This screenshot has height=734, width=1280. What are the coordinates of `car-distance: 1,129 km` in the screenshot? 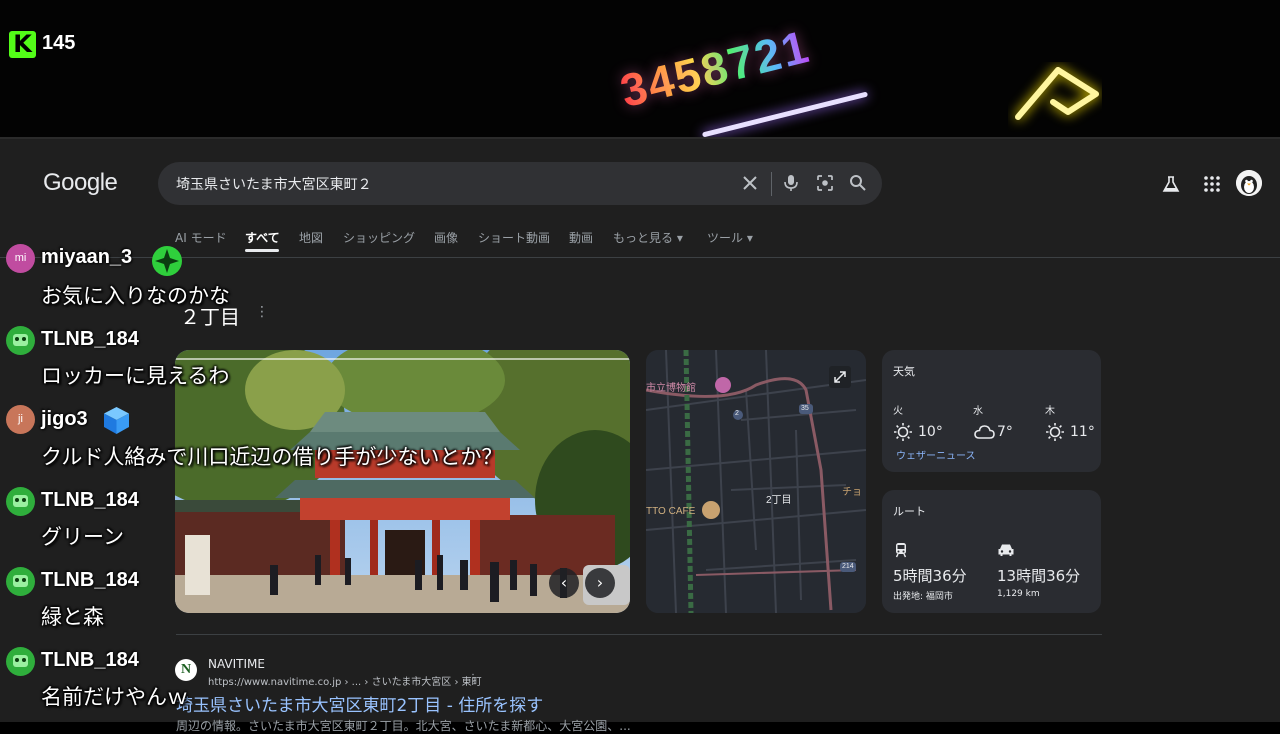 It's located at (1018, 594).